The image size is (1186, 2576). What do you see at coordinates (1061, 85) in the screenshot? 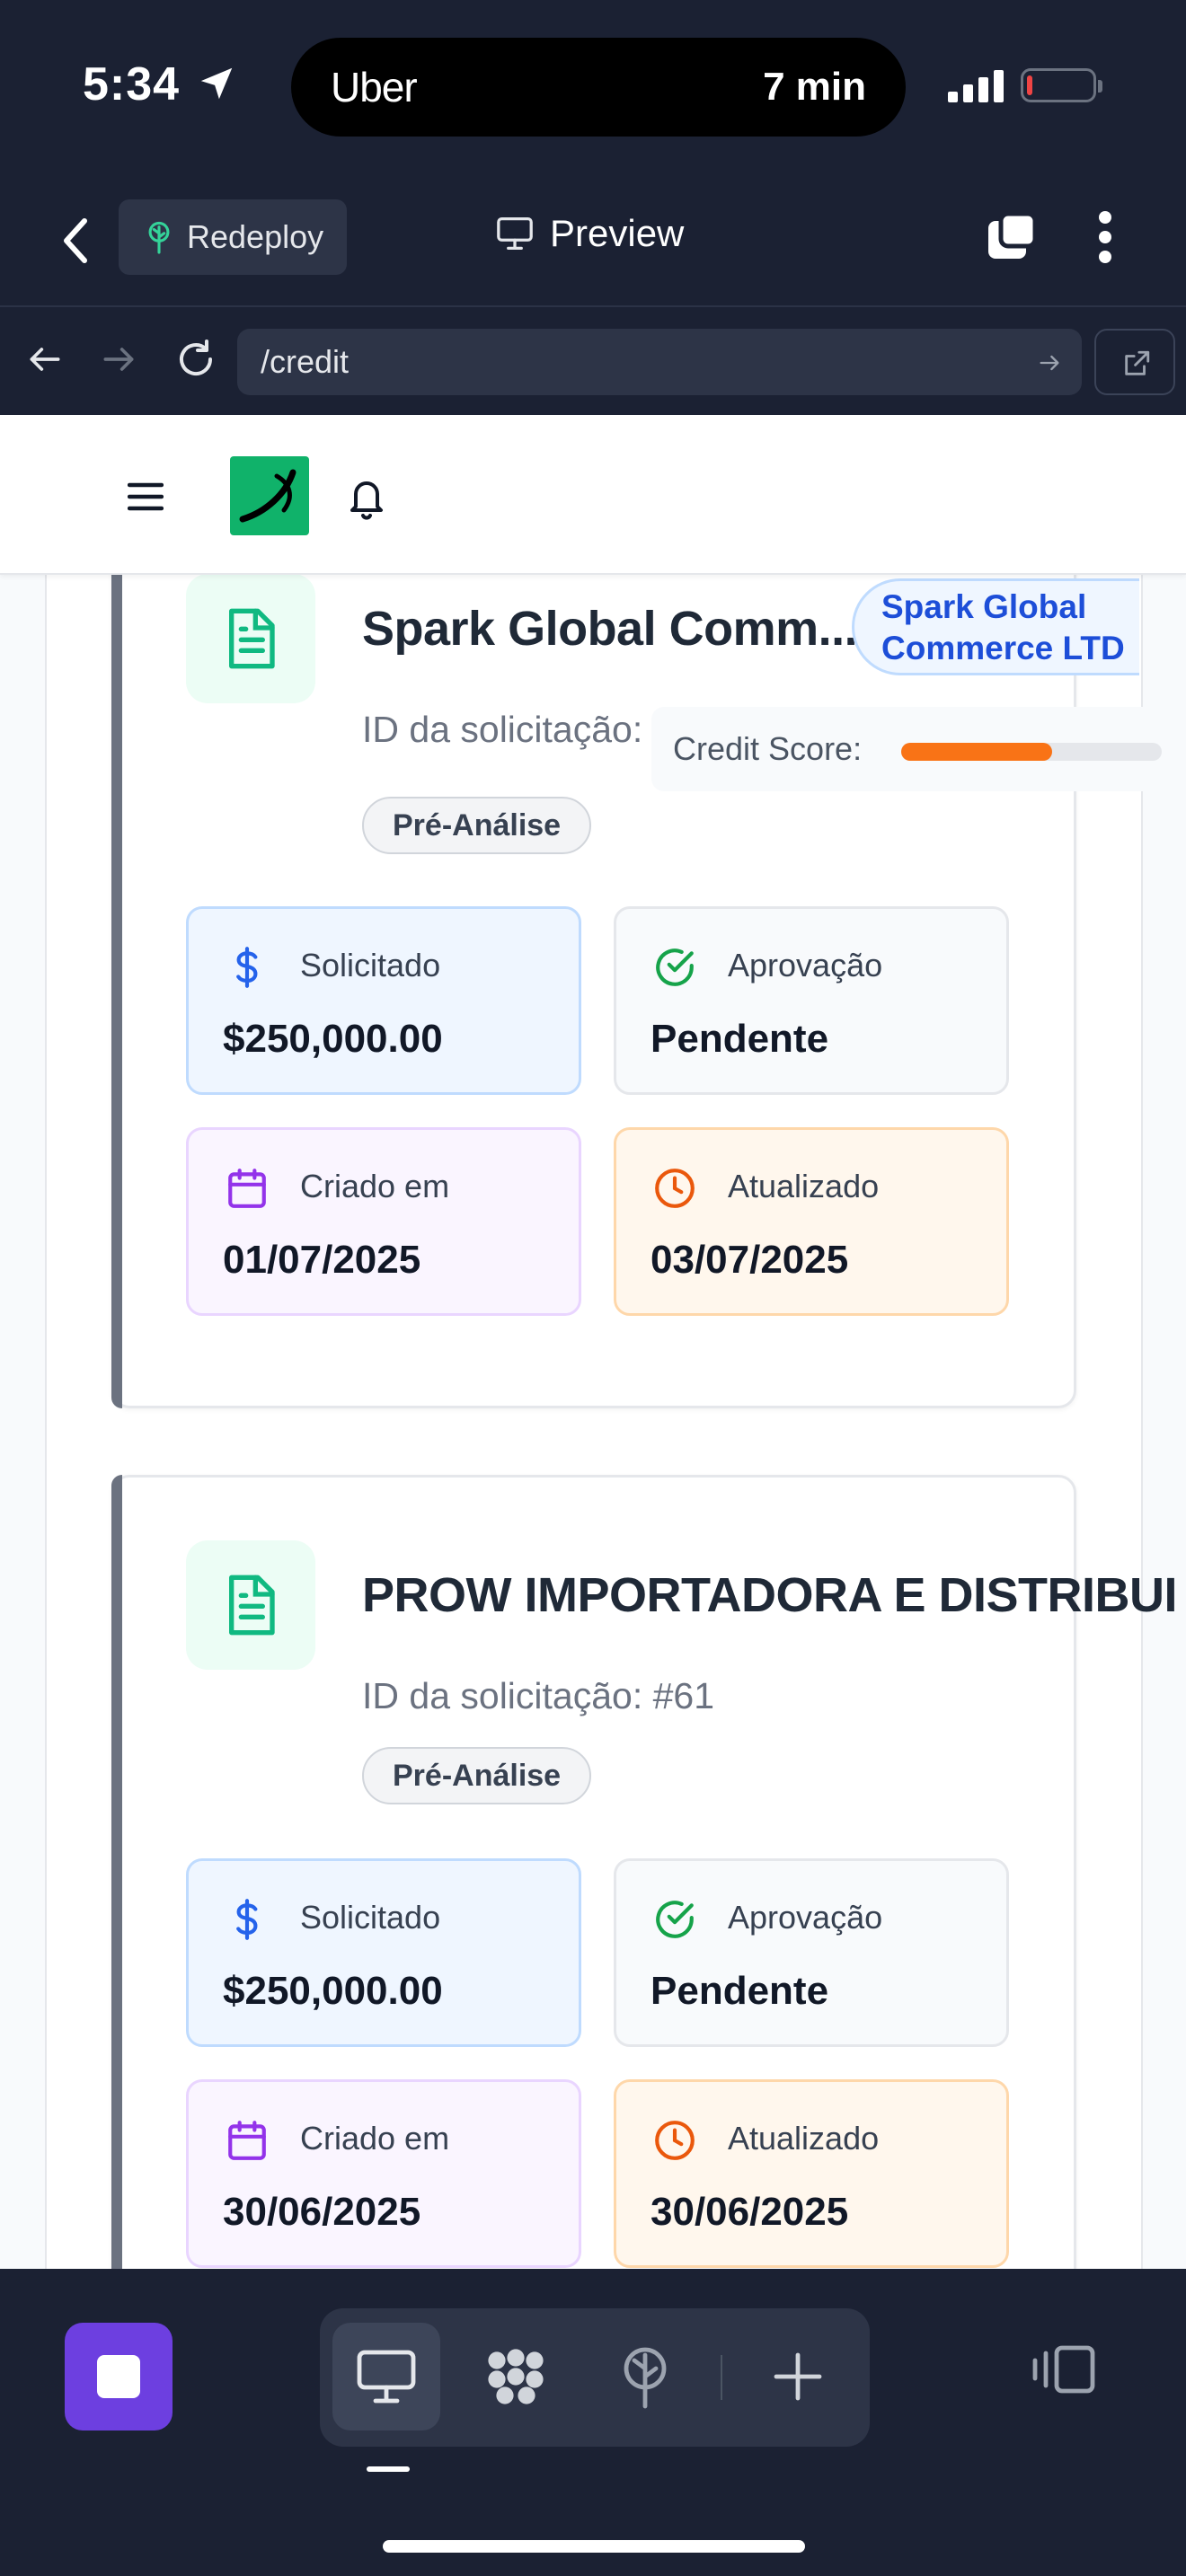
I see `battery-icon` at bounding box center [1061, 85].